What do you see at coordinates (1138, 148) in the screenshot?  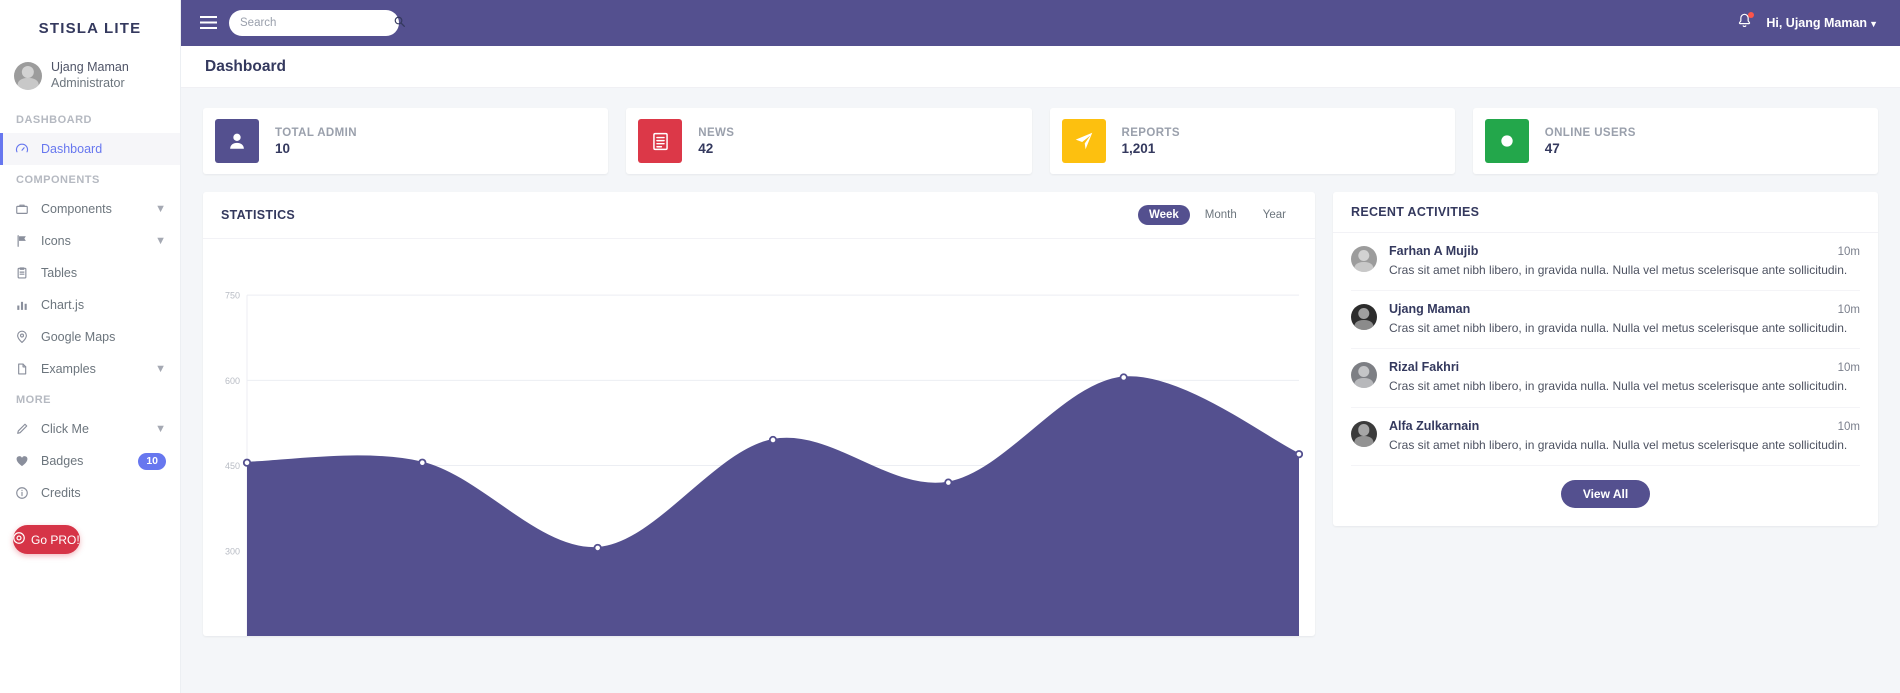 I see `stat-card-value: 1,201` at bounding box center [1138, 148].